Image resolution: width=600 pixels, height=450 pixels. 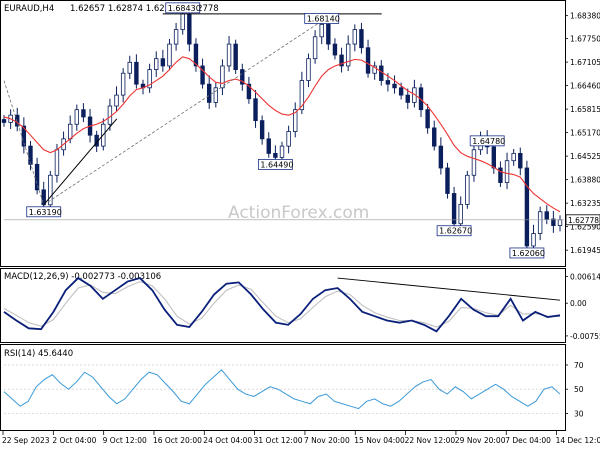 What do you see at coordinates (585, 180) in the screenshot?
I see `price-tick-1.63880: 1.63880` at bounding box center [585, 180].